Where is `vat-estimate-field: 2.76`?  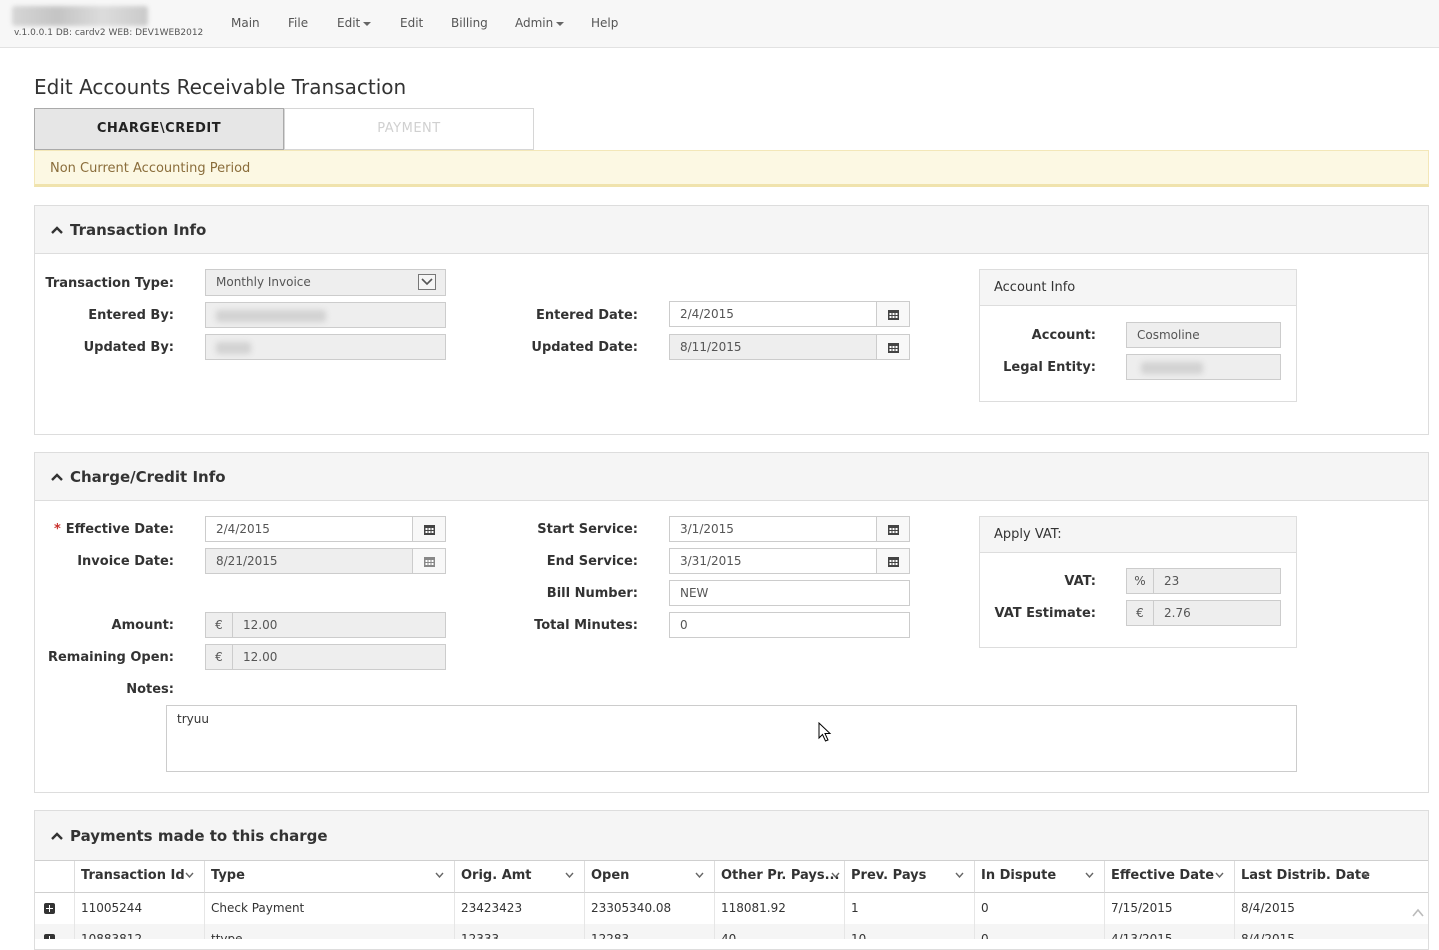
vat-estimate-field: 2.76 is located at coordinates (1217, 613).